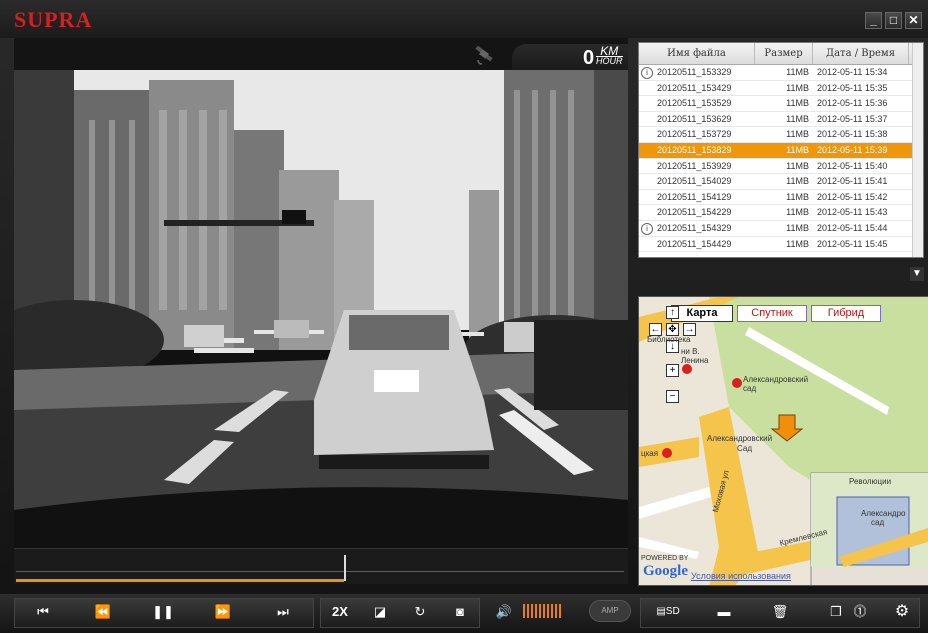 The width and height of the screenshot is (928, 633). Describe the element at coordinates (460, 613) in the screenshot. I see `camera-icon: ◙` at that location.